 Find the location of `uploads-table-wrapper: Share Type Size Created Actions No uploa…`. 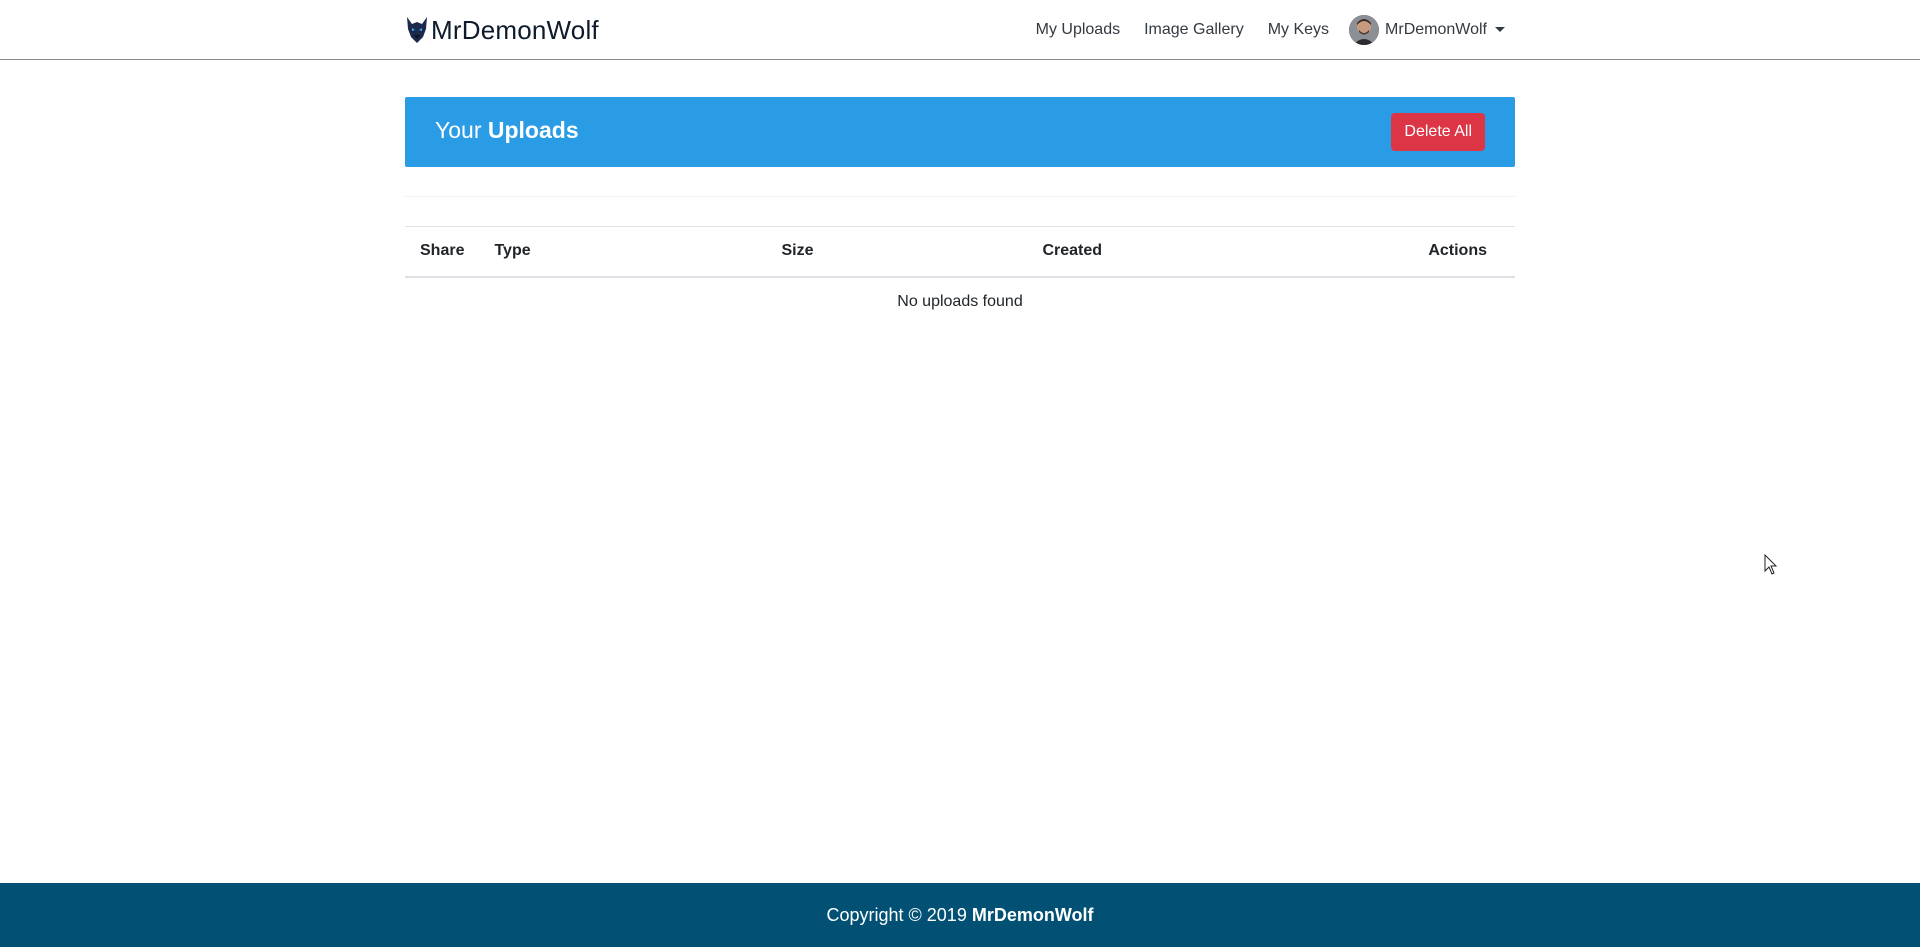

uploads-table-wrapper: Share Type Size Created Actions No uploa… is located at coordinates (960, 276).